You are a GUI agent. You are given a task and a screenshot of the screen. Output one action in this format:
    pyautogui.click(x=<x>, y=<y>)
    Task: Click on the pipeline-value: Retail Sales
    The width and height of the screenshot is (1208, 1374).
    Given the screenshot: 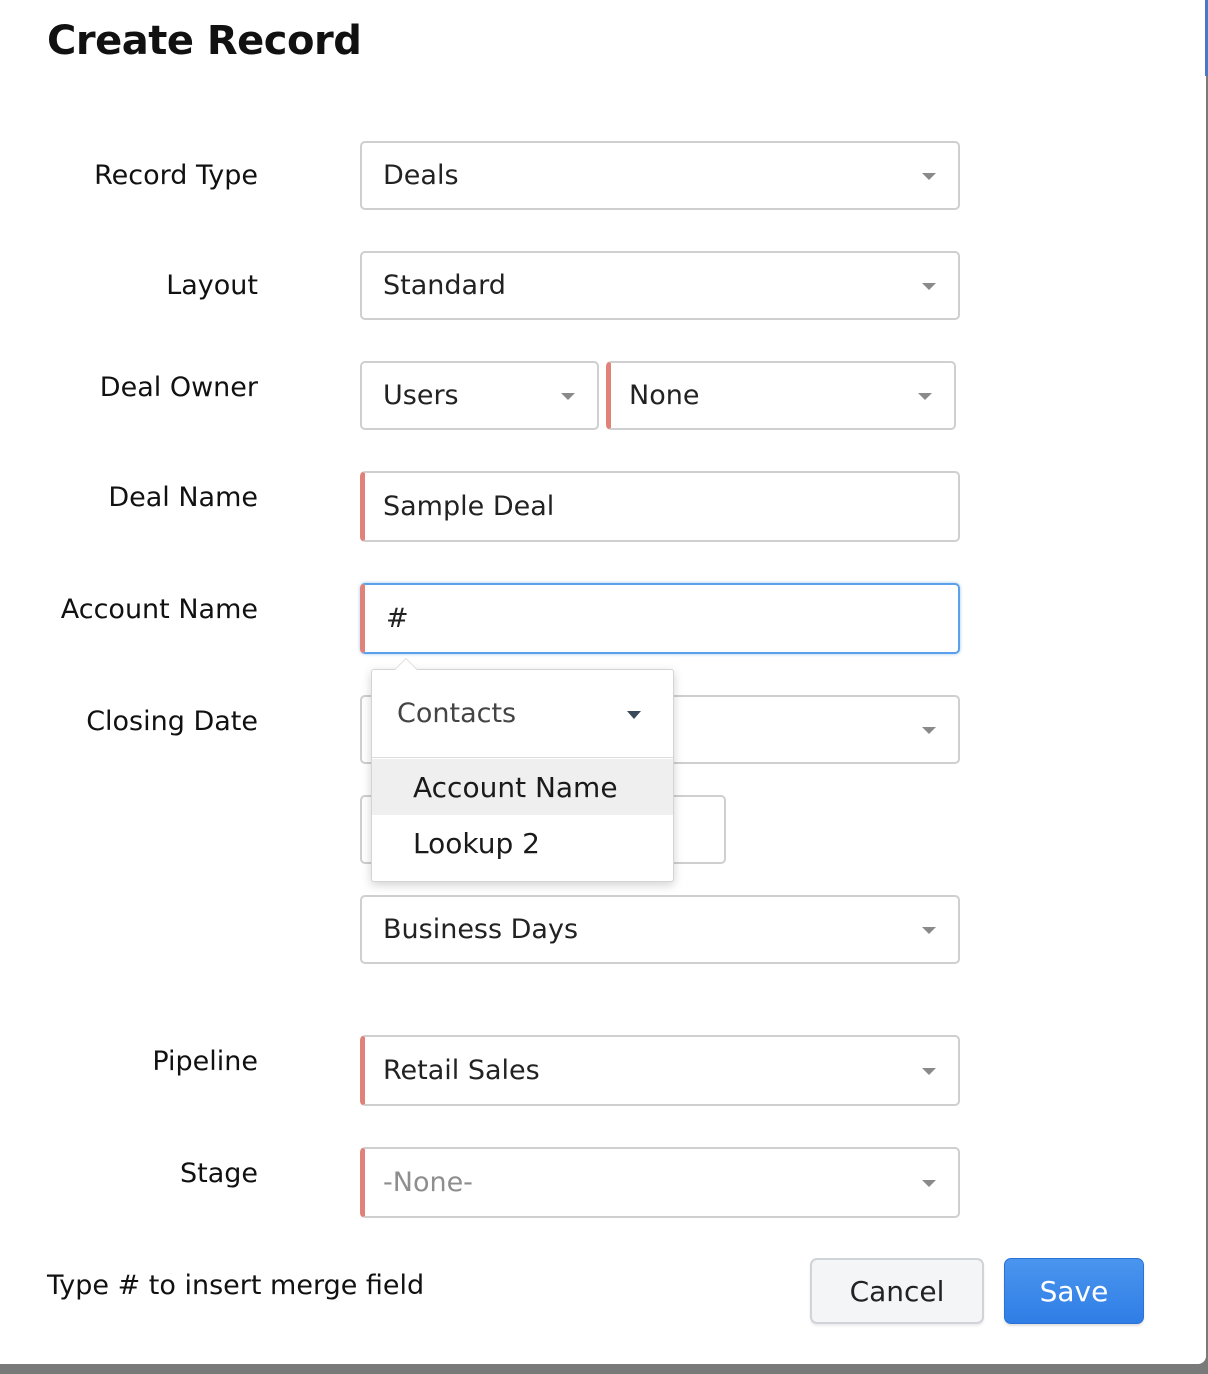 What is the action you would take?
    pyautogui.click(x=461, y=1070)
    